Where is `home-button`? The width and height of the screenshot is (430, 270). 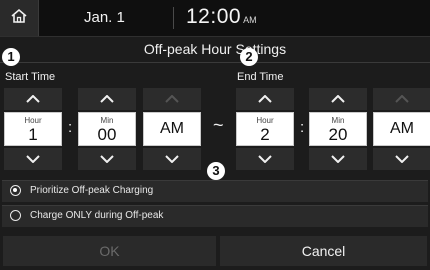 home-button is located at coordinates (19, 18).